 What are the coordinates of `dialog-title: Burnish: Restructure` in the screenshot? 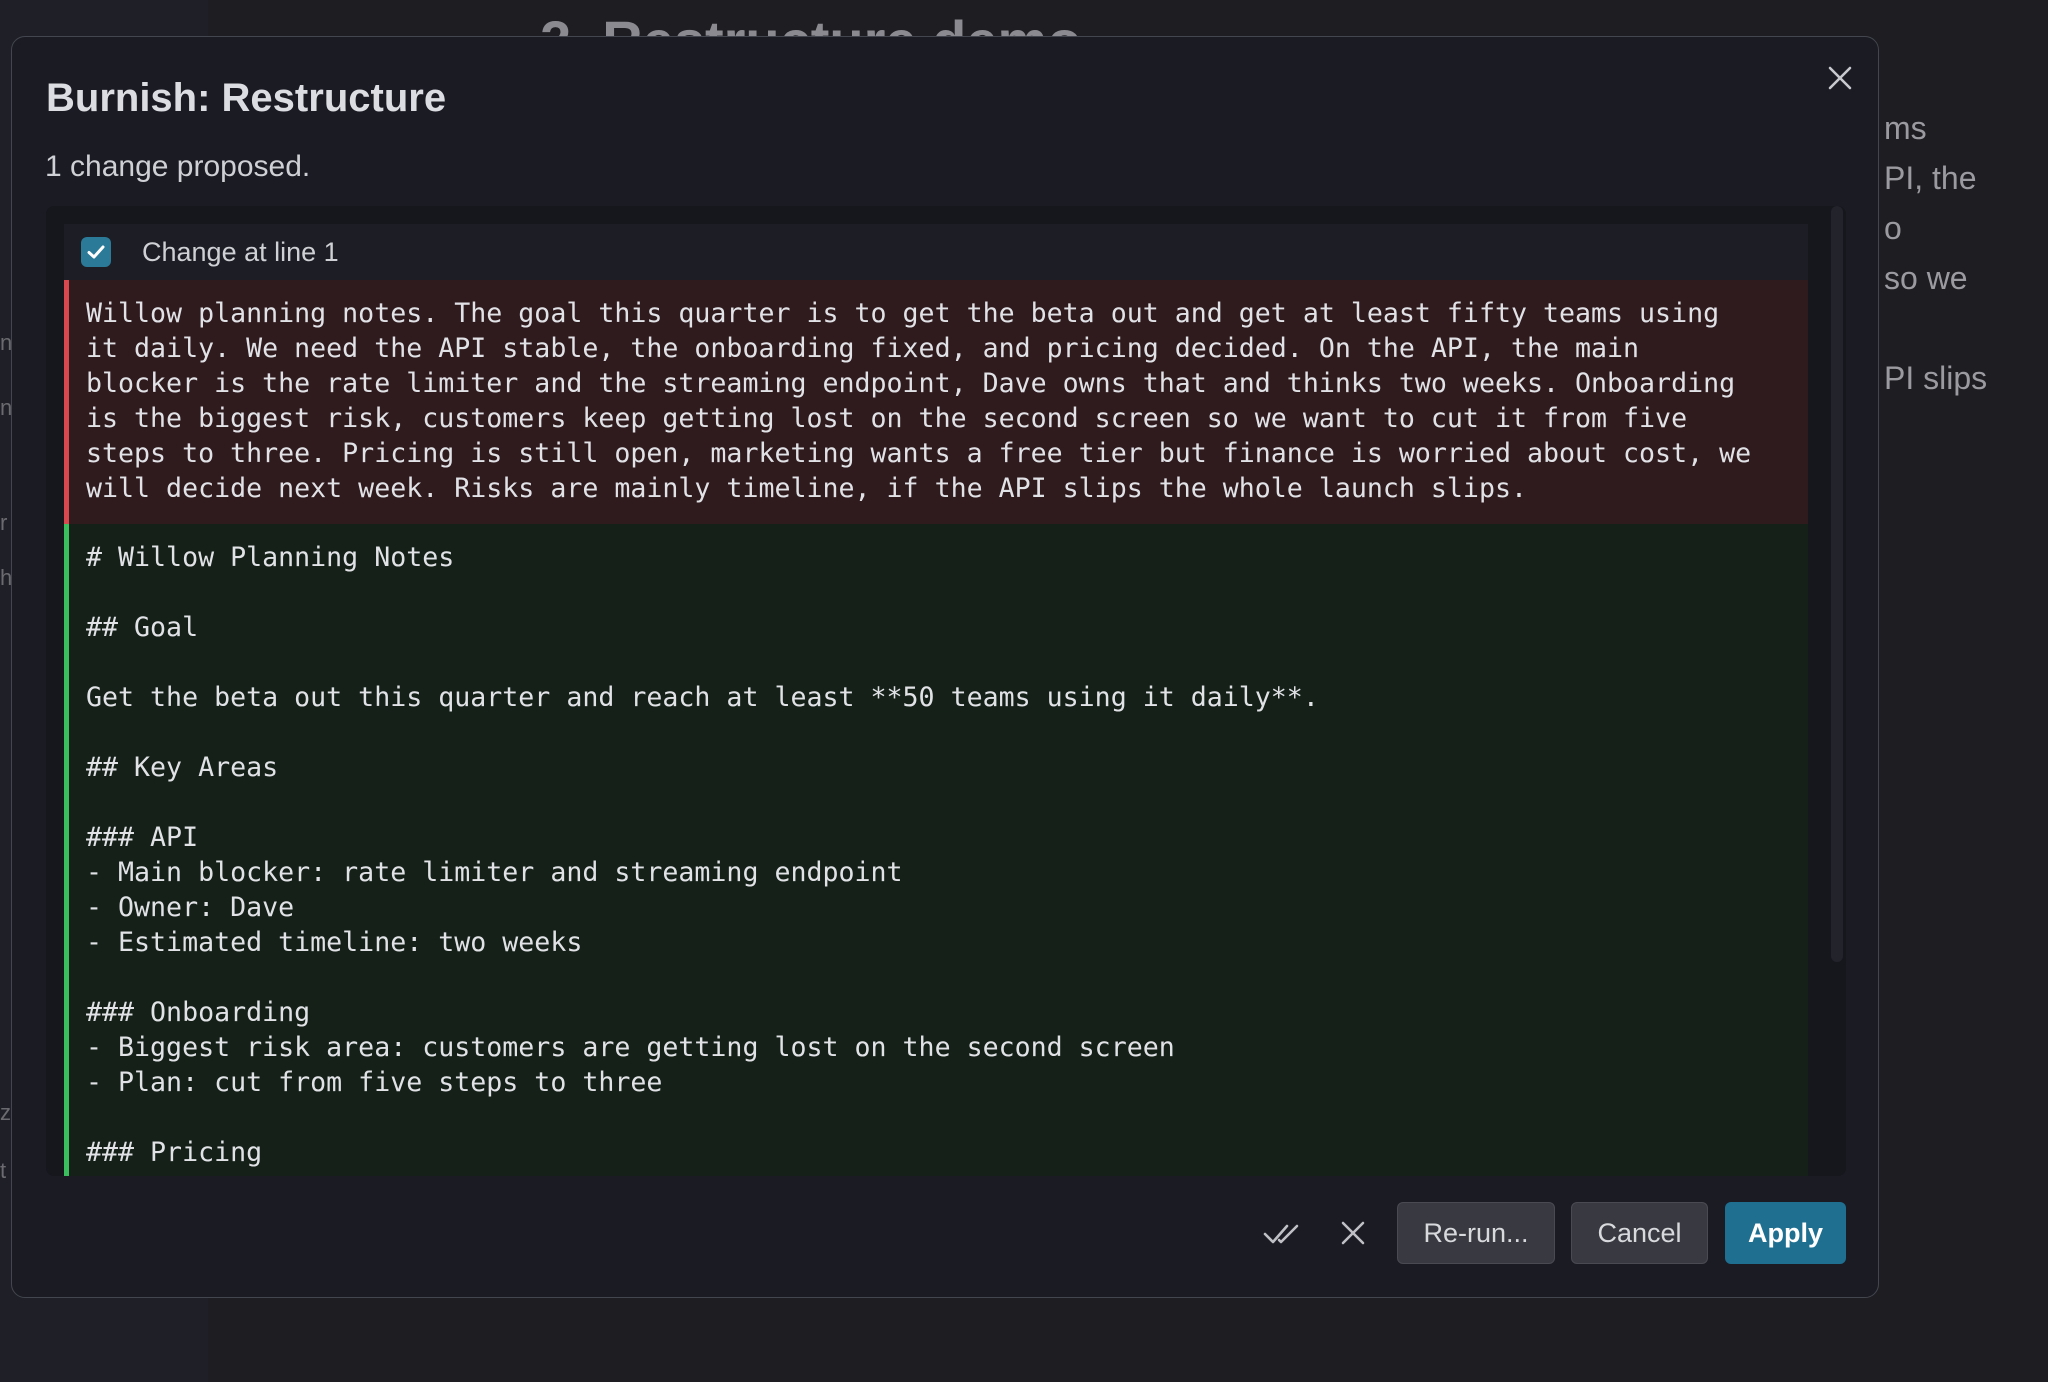 It's located at (246, 98).